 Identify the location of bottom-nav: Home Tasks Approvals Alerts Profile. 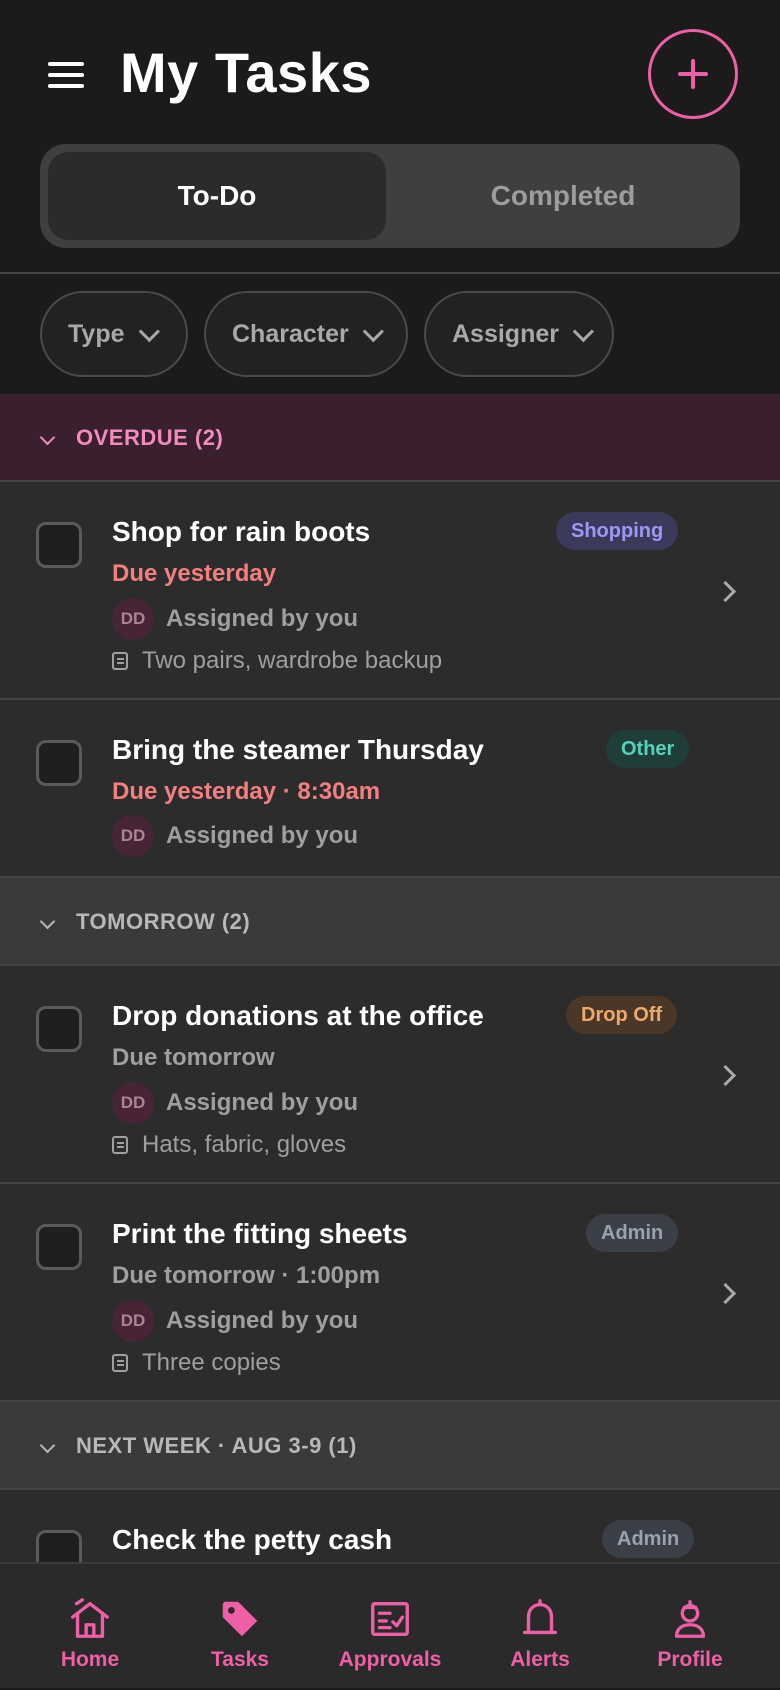
(390, 1625).